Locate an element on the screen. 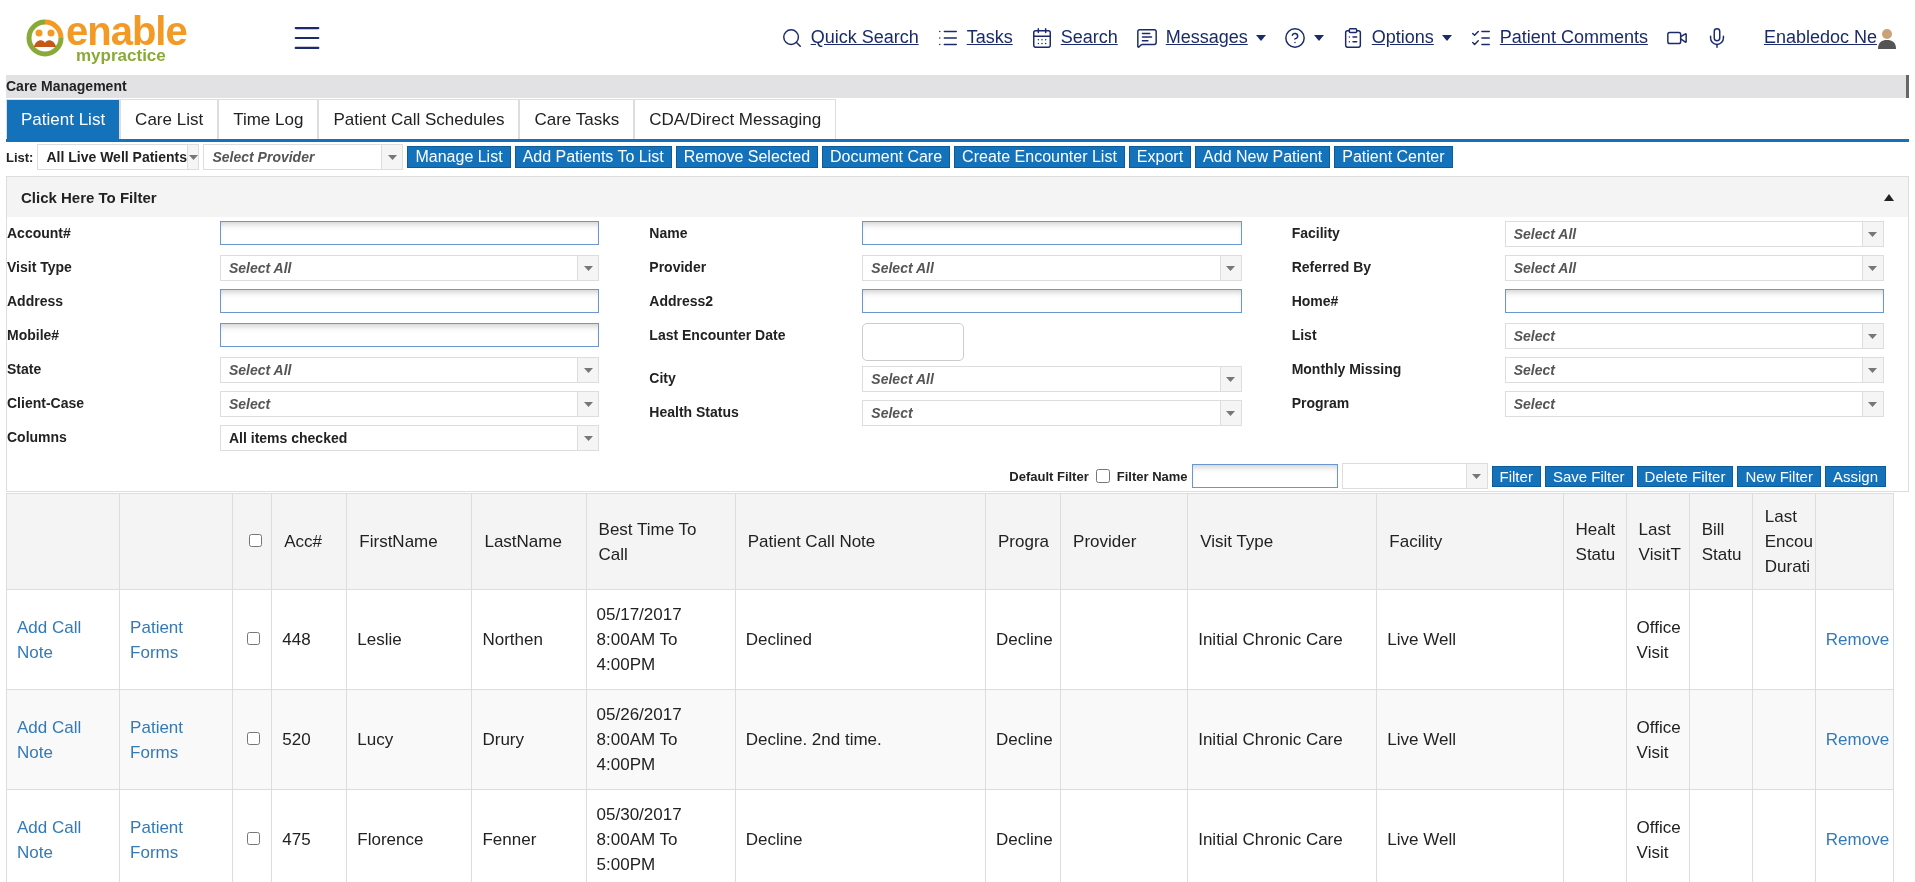 This screenshot has width=1915, height=882. tab: CDA/Direct Messaging is located at coordinates (735, 119).